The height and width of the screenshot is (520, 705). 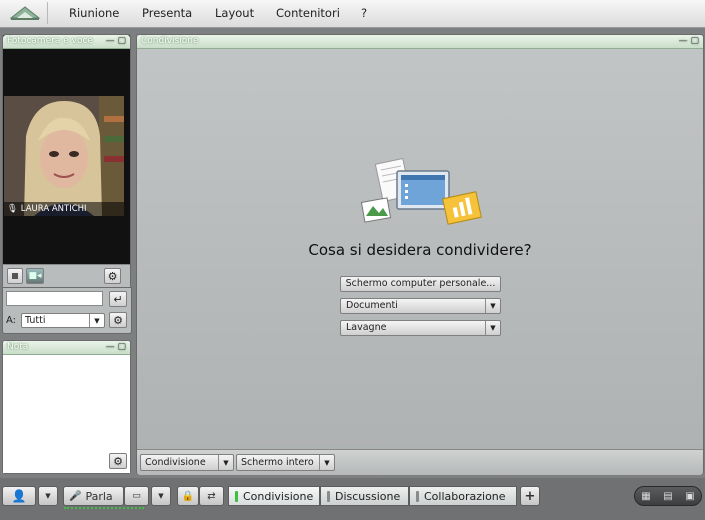 I want to click on microphone-icon: 🎙, so click(x=12, y=209).